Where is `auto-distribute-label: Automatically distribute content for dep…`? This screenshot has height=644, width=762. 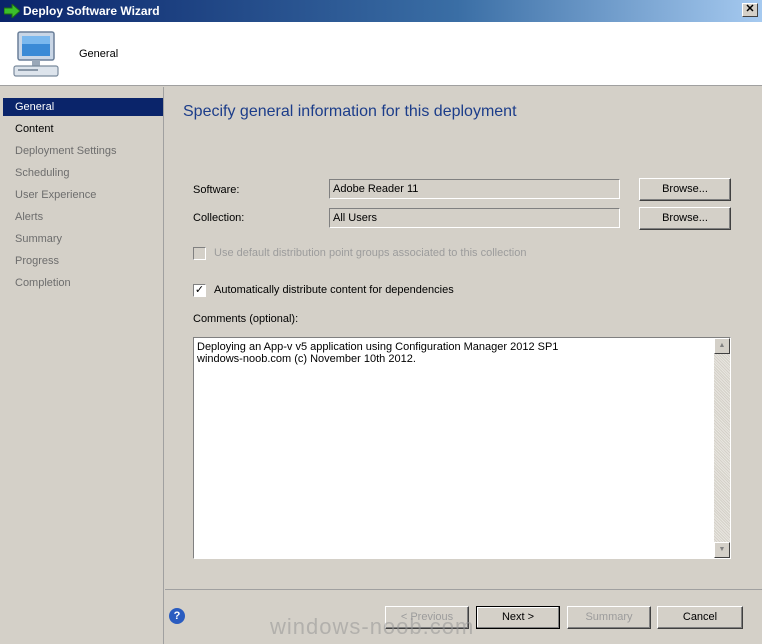
auto-distribute-label: Automatically distribute content for dep… is located at coordinates (334, 290).